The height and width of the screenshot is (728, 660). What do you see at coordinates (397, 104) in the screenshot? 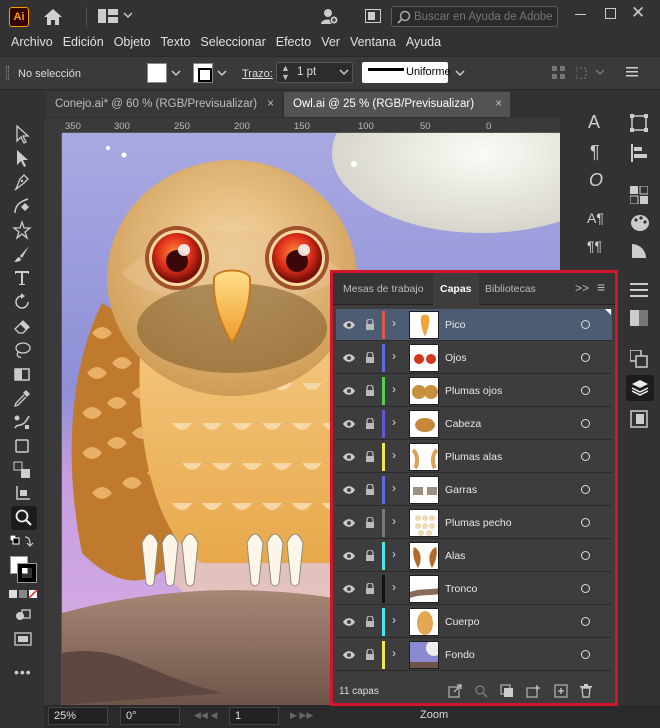
I see `tab-owl: Owl.ai @ 25 % (RGB/Previsualizar) ×` at bounding box center [397, 104].